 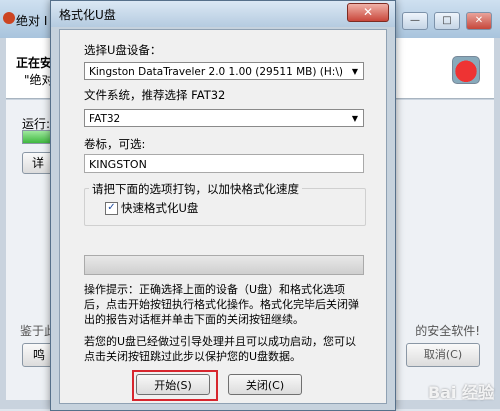 I want to click on background-window-title: 绝对 I, so click(x=32, y=21).